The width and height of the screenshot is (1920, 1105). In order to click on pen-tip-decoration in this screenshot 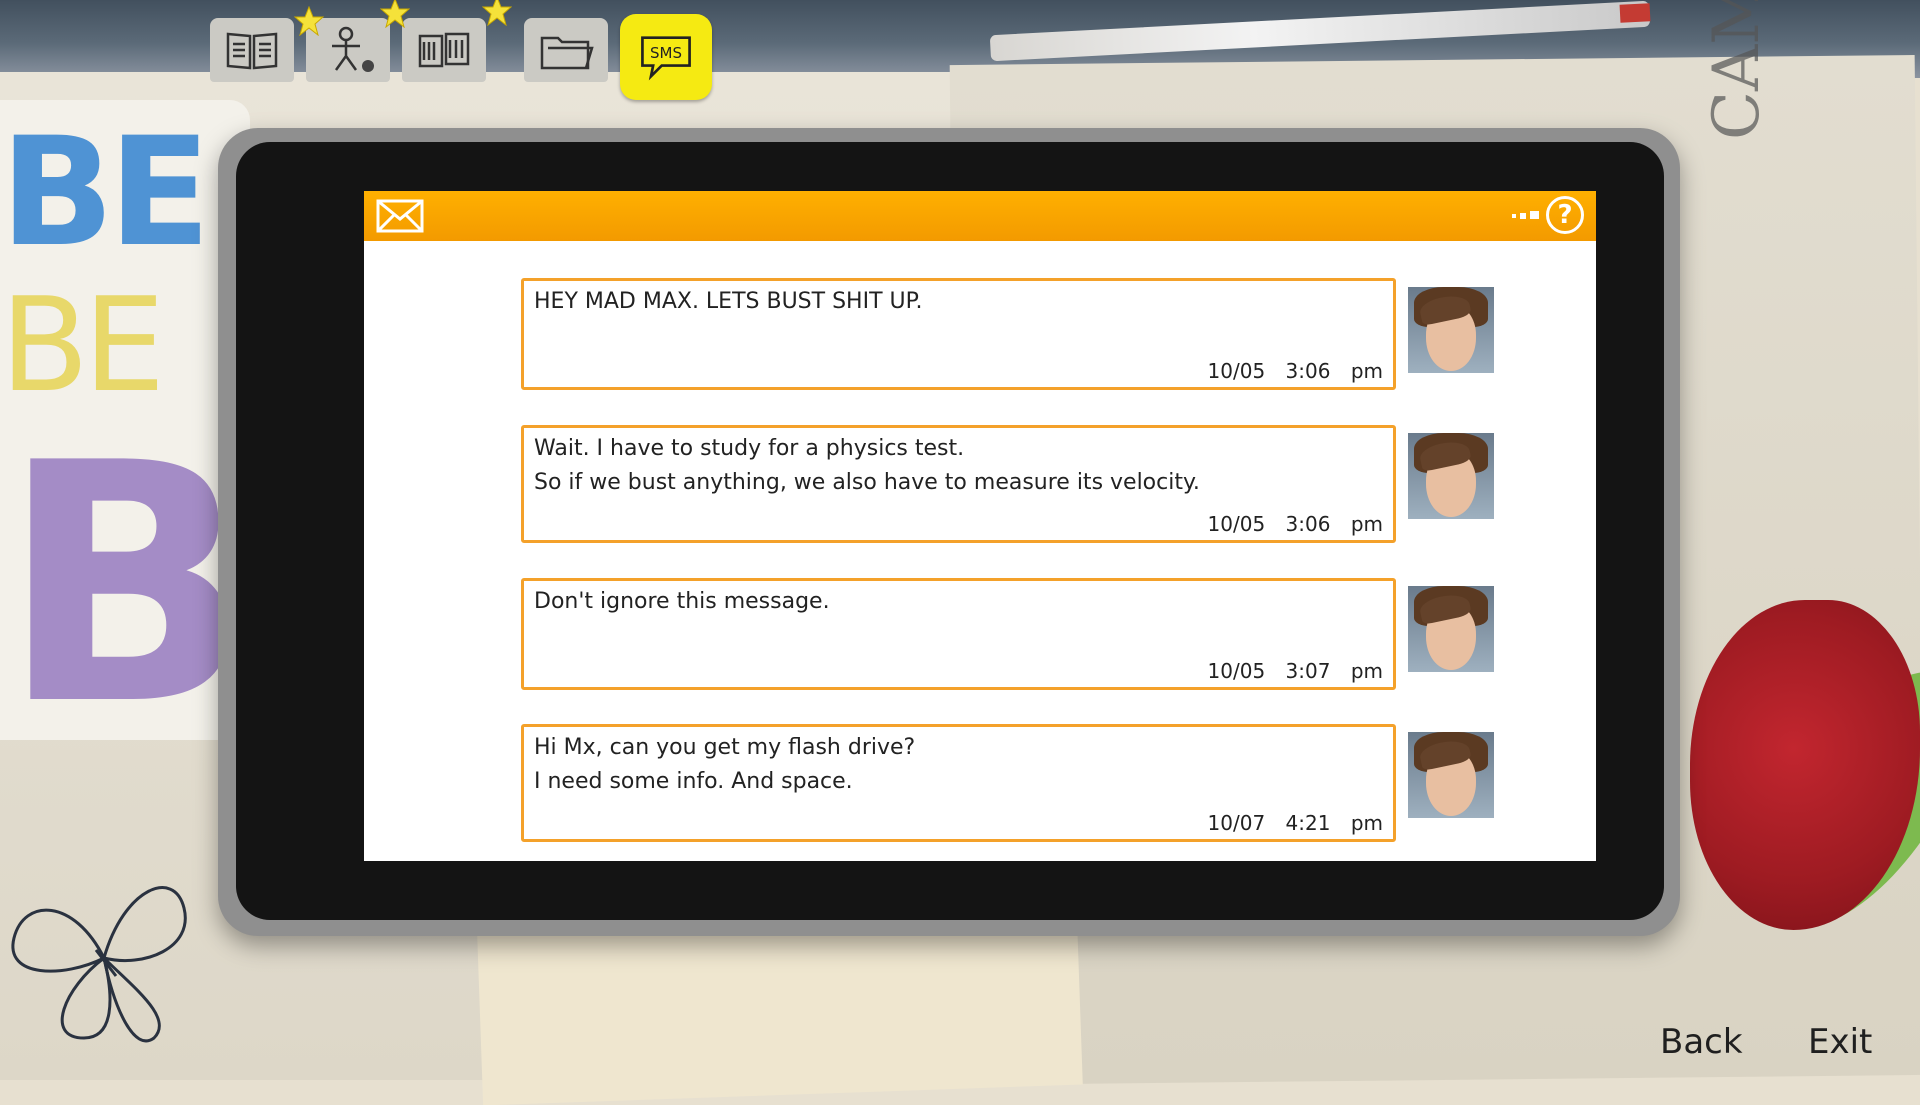, I will do `click(1635, 13)`.